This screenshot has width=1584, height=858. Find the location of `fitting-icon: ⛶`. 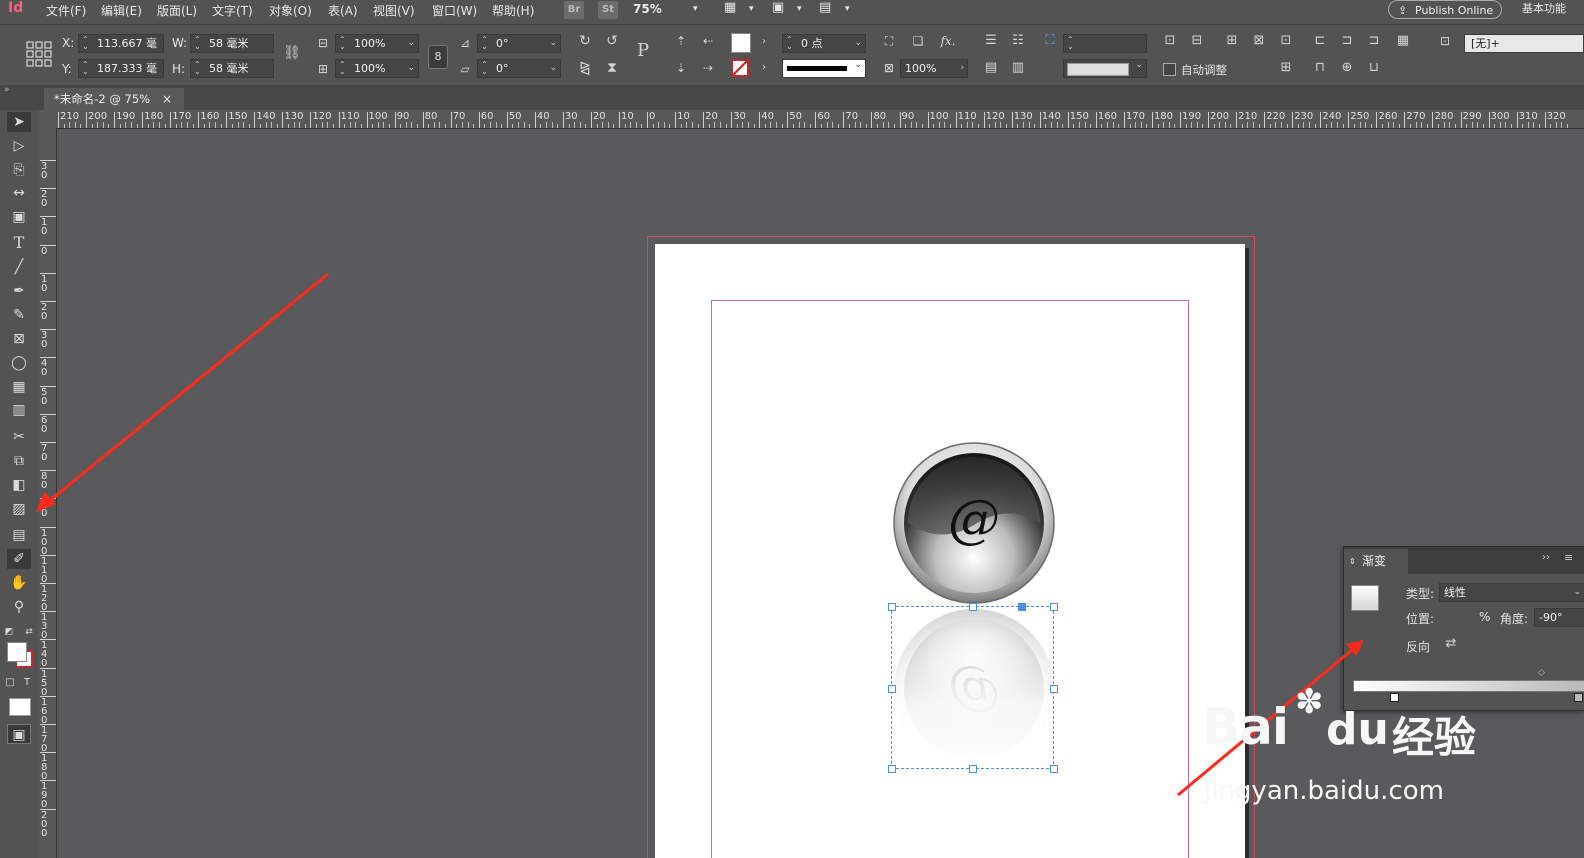

fitting-icon: ⛶ is located at coordinates (889, 41).